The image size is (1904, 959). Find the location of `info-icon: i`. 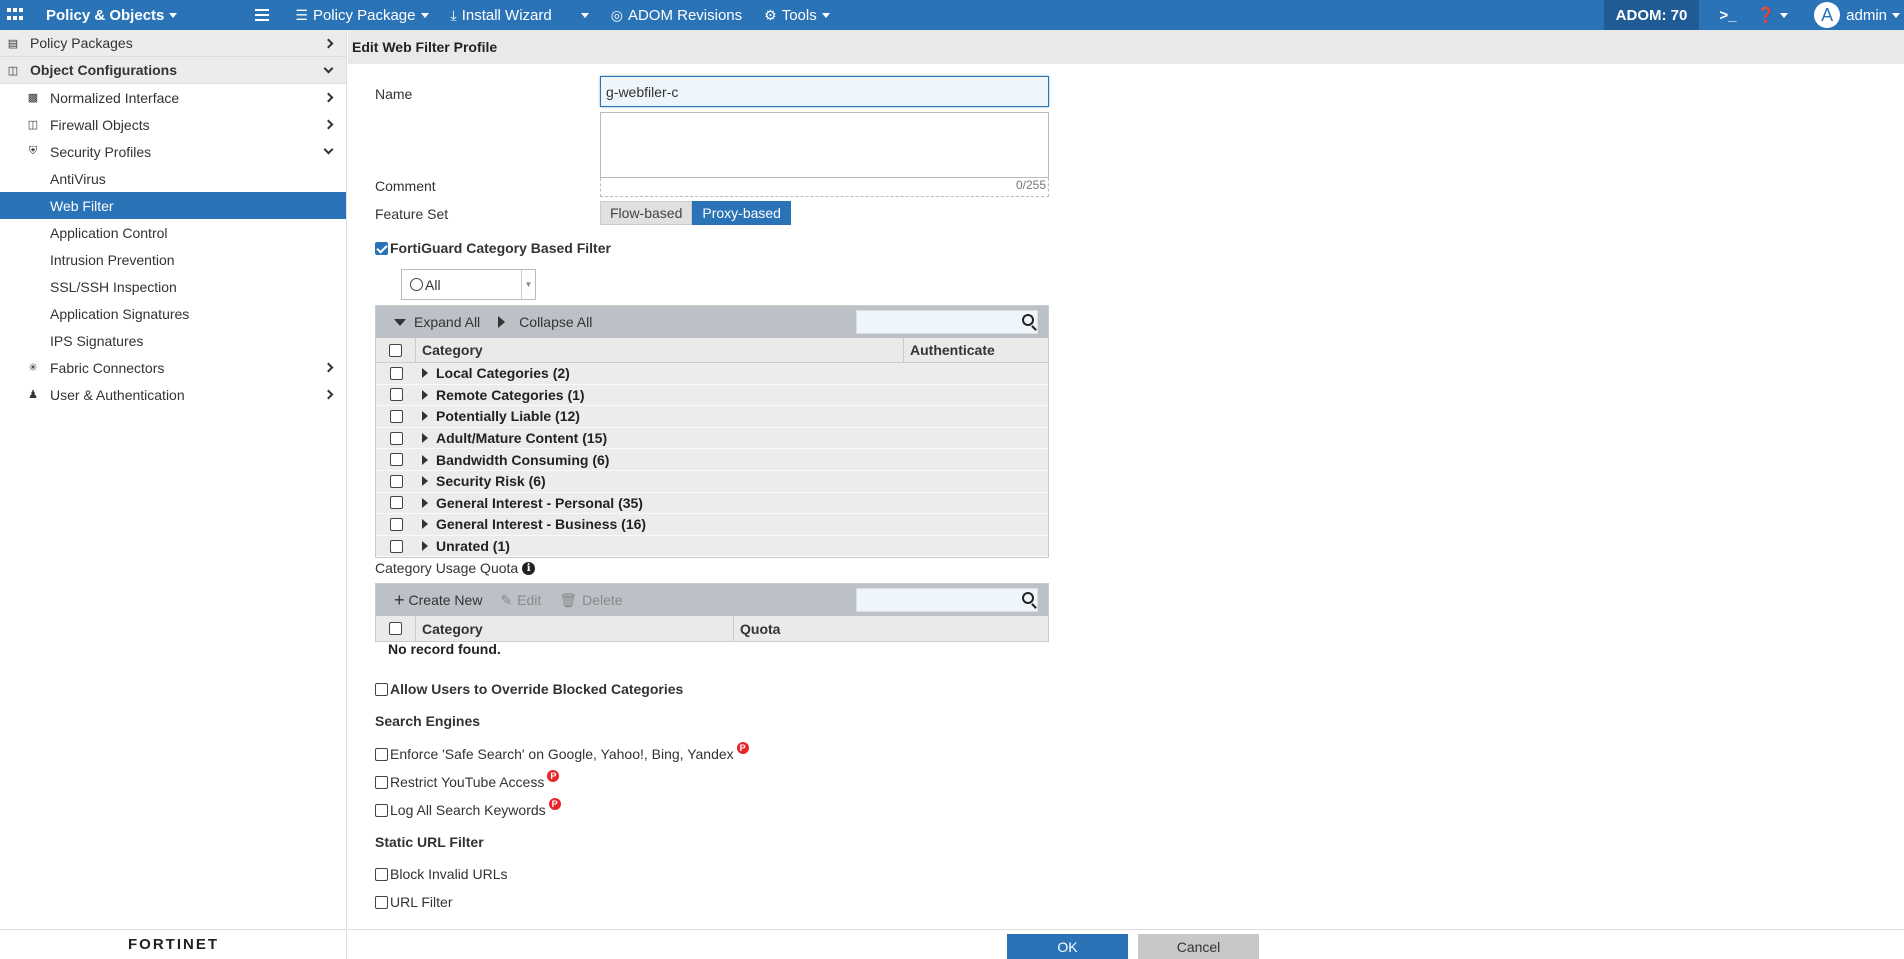

info-icon: i is located at coordinates (529, 568).